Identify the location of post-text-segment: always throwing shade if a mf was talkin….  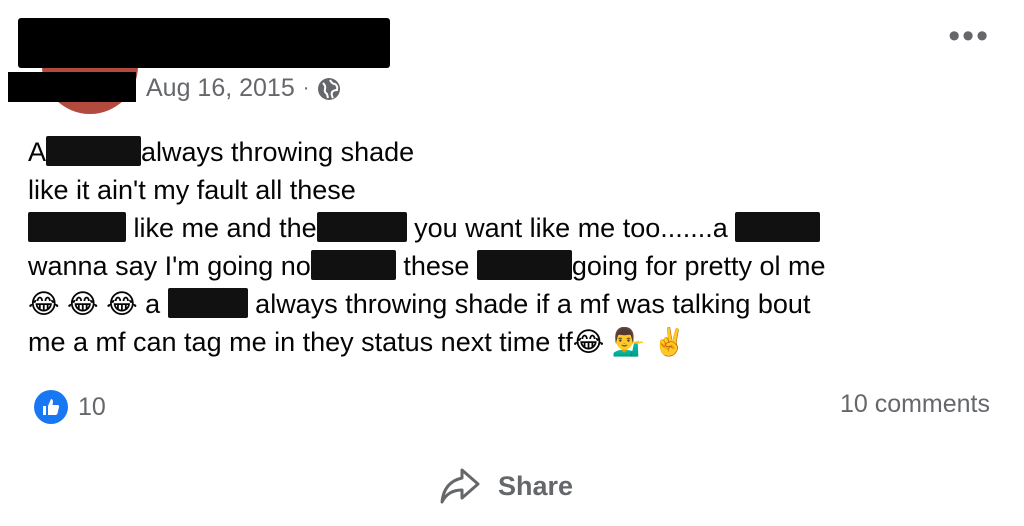
(529, 304).